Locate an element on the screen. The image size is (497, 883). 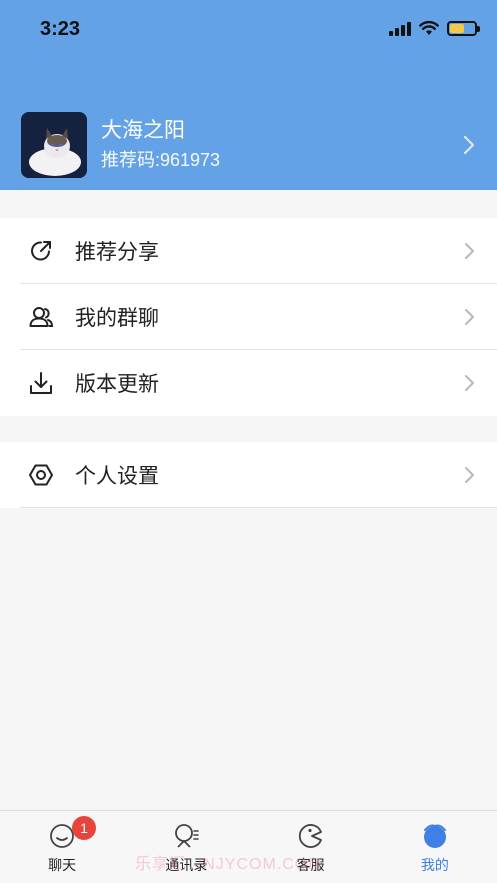
customer-service-icon is located at coordinates (310, 836).